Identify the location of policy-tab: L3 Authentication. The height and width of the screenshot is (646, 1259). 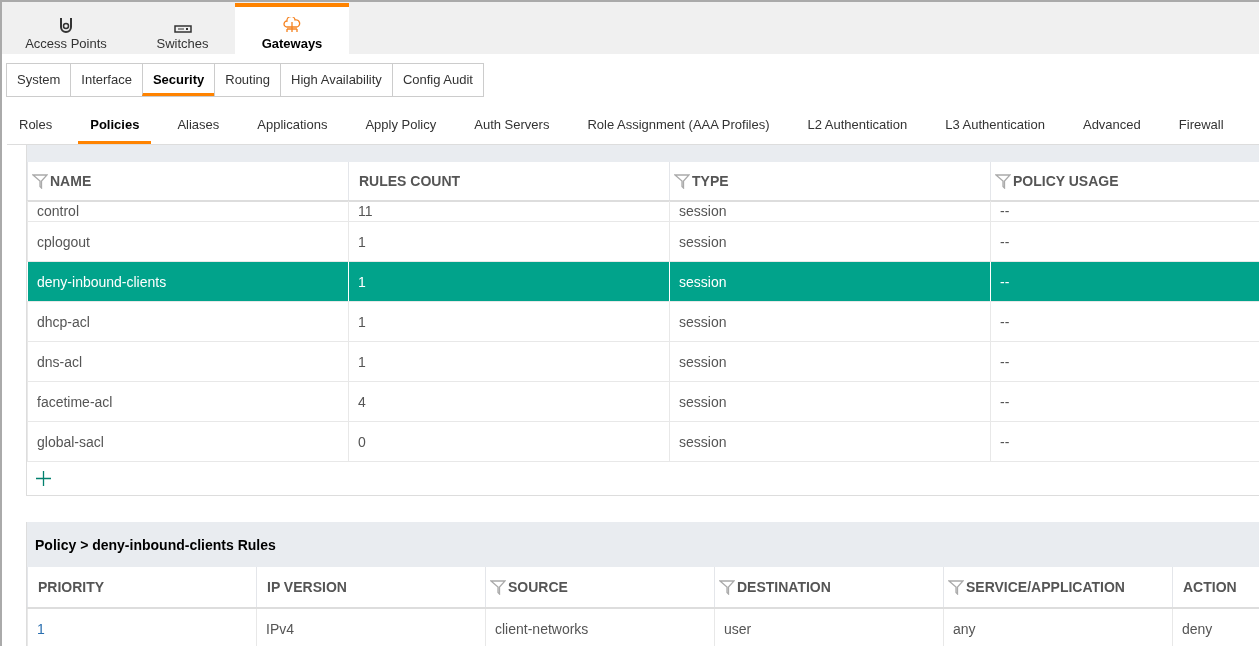
(995, 126).